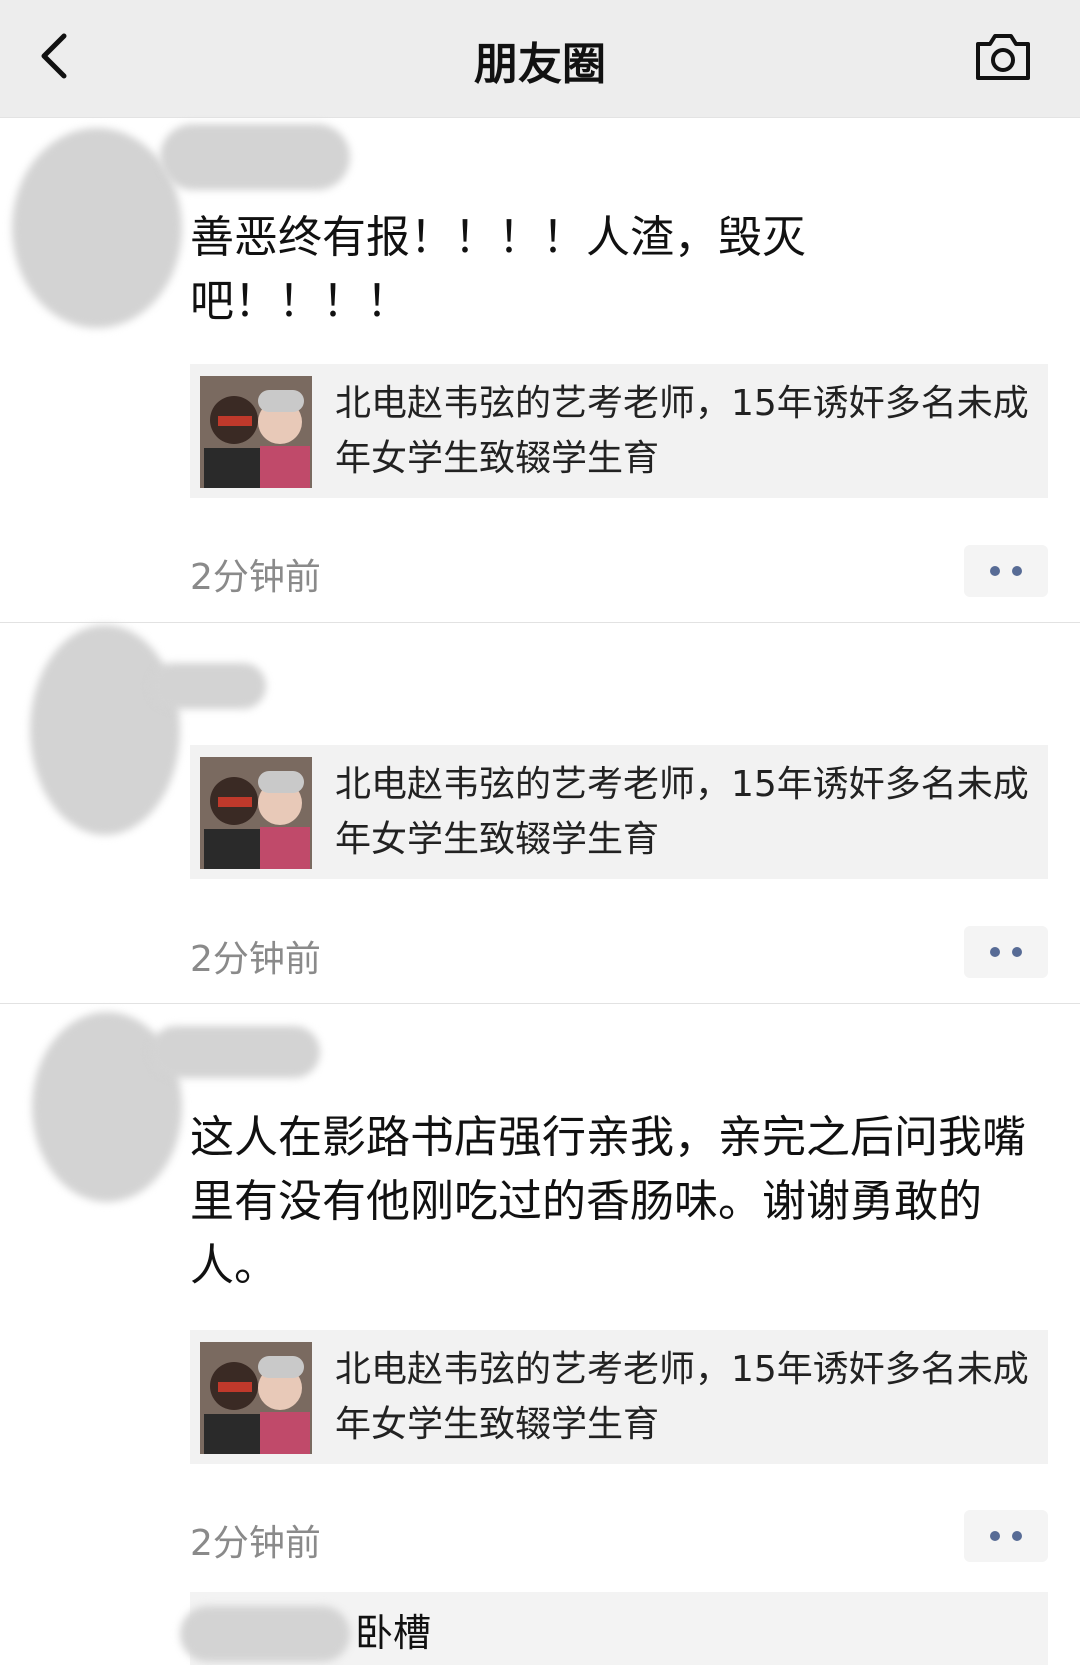  Describe the element at coordinates (608, 1201) in the screenshot. I see `post-text: 这人在影路书店强行亲我，亲完之后问我嘴里有没有他刚吃过的香肠味。谢谢勇敢的人。` at that location.